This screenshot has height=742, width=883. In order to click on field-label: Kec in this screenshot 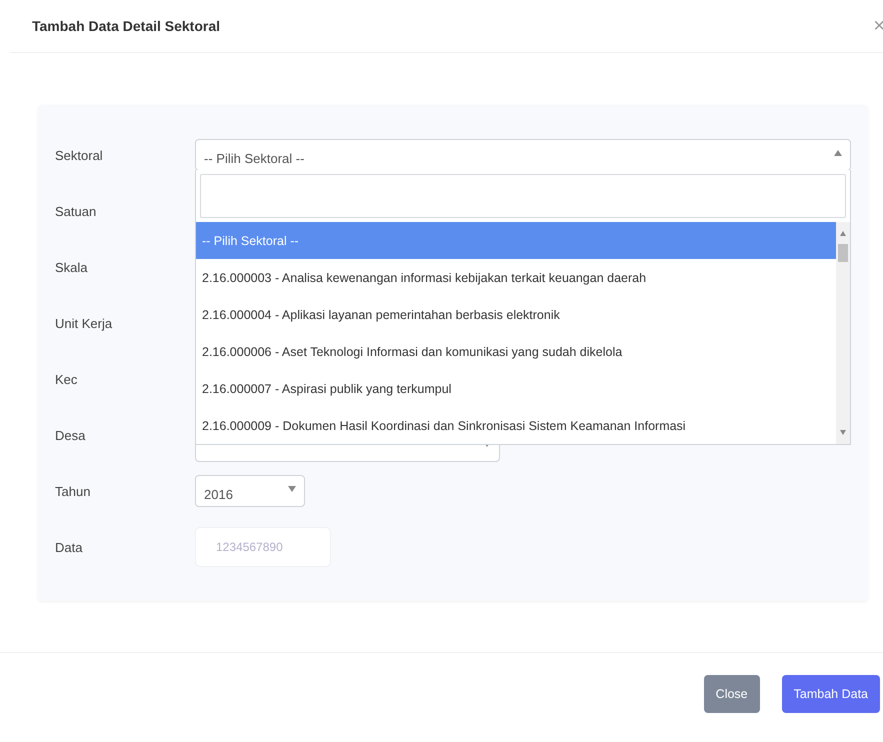, I will do `click(66, 379)`.